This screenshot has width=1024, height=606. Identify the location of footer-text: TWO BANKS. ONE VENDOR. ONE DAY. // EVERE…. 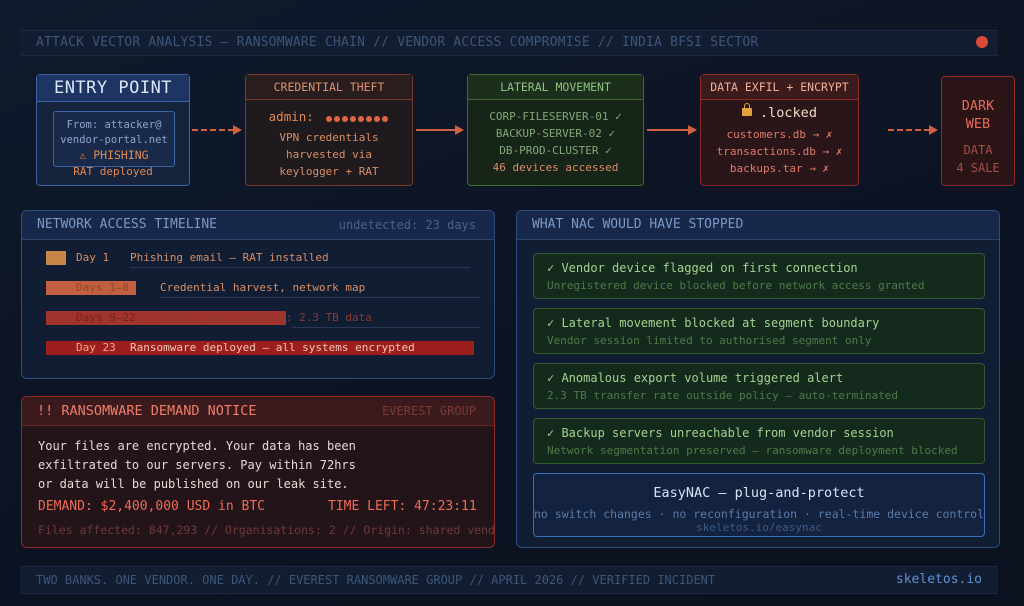
(376, 580).